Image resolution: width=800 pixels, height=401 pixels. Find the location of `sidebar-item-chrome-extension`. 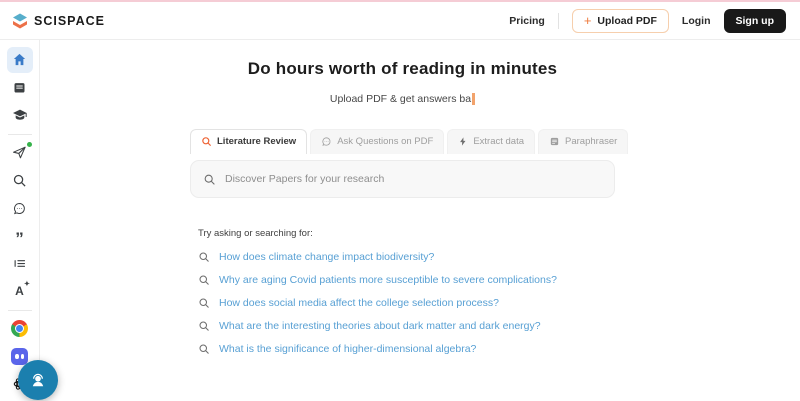

sidebar-item-chrome-extension is located at coordinates (20, 329).